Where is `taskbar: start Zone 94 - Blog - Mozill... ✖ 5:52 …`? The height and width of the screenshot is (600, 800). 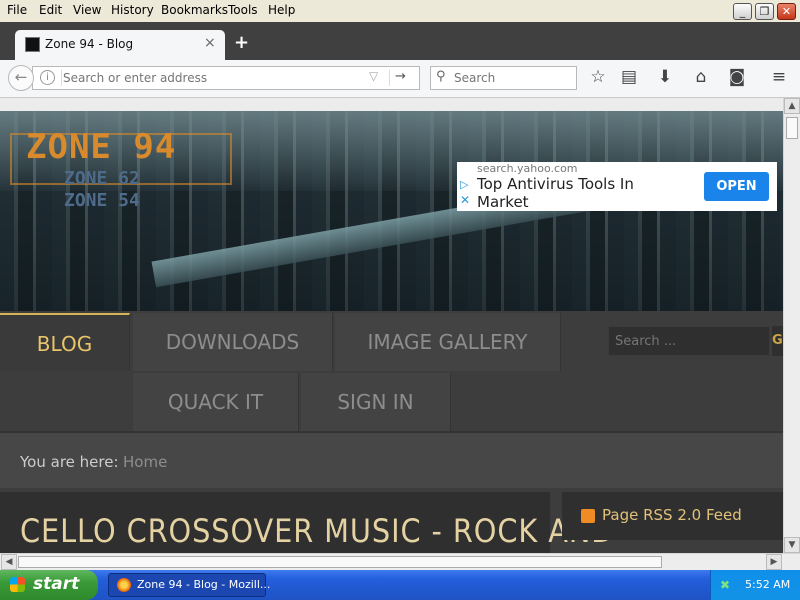
taskbar: start Zone 94 - Blog - Mozill... ✖ 5:52 … is located at coordinates (400, 585).